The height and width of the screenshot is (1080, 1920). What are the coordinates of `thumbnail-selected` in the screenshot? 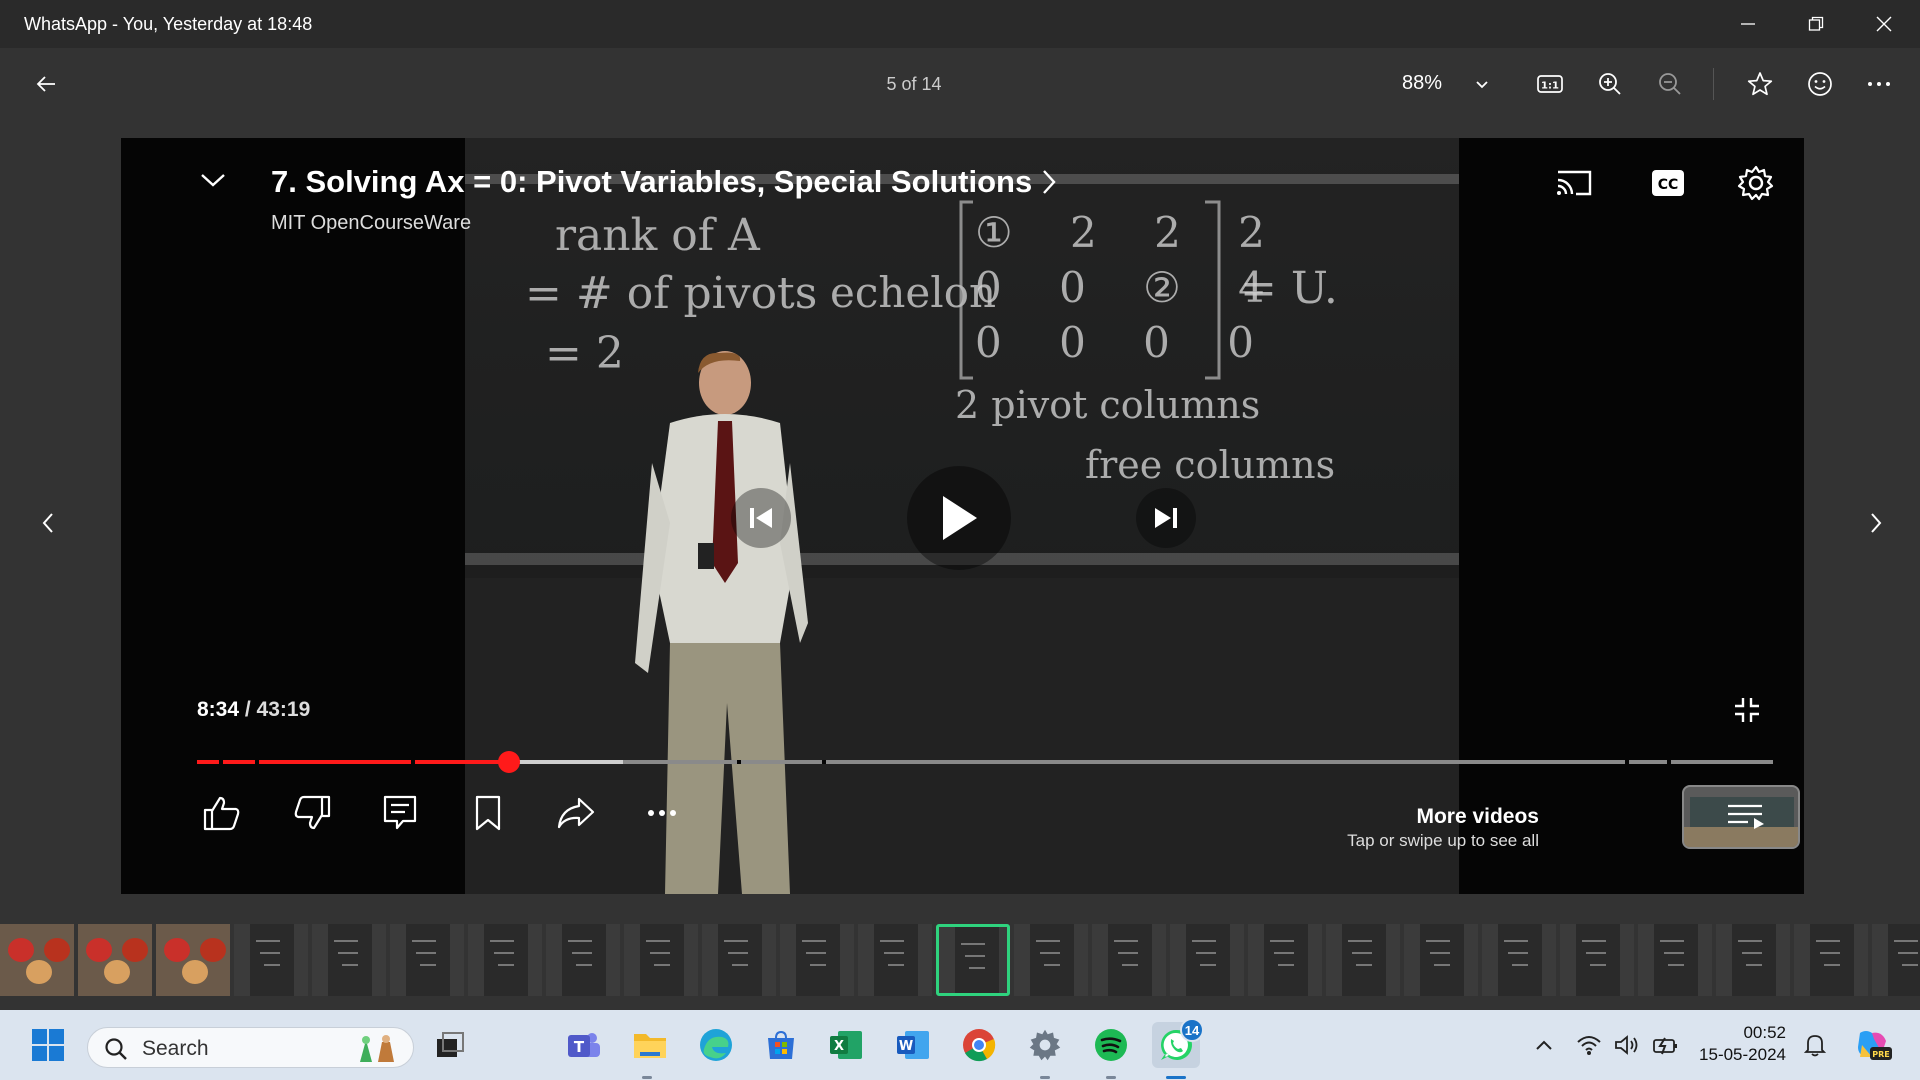 It's located at (973, 960).